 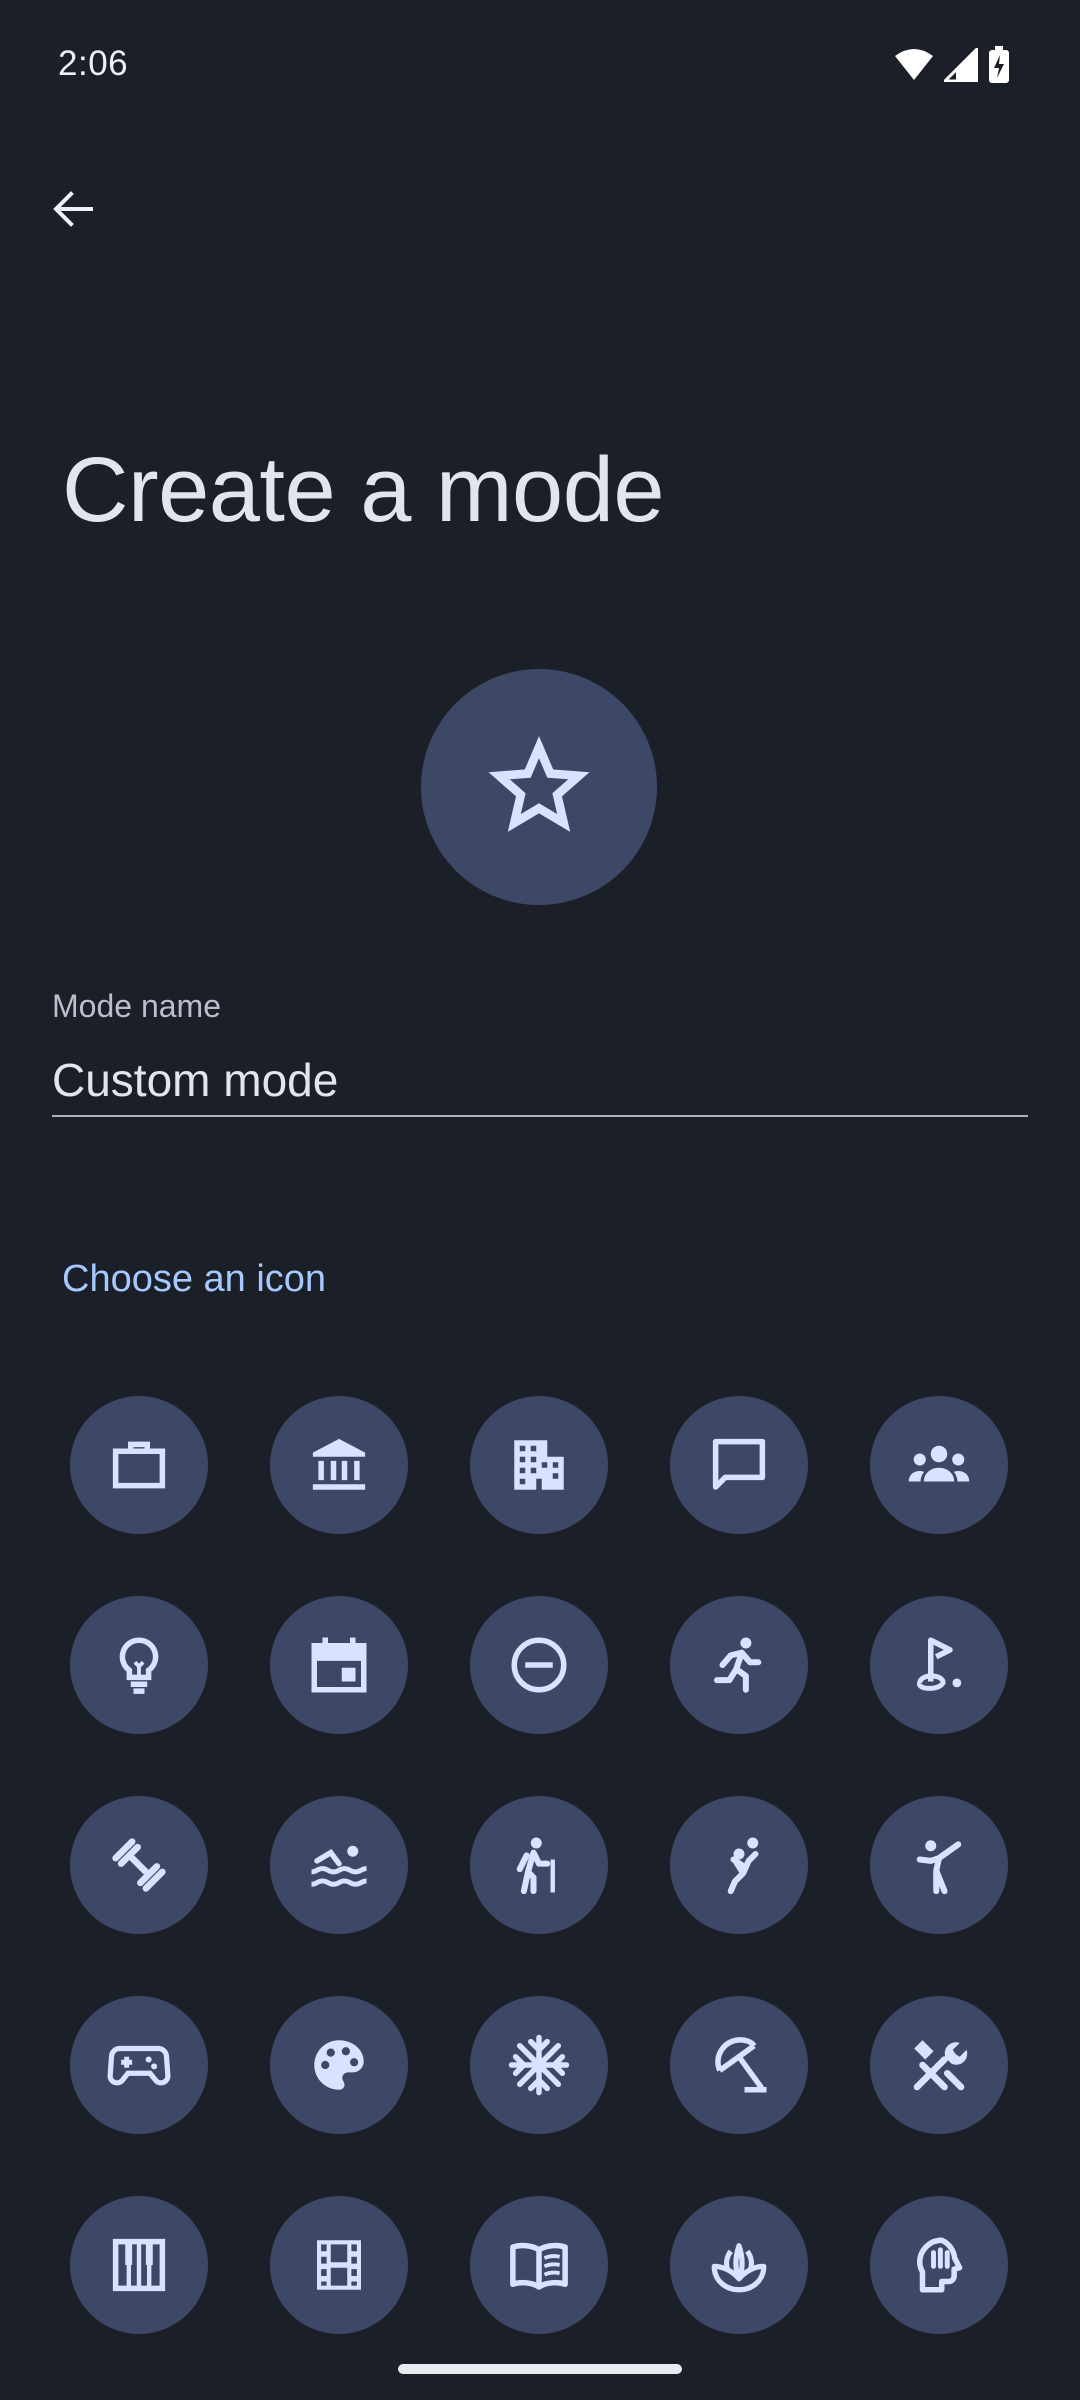 What do you see at coordinates (960, 65) in the screenshot?
I see `cellular-signal-icon` at bounding box center [960, 65].